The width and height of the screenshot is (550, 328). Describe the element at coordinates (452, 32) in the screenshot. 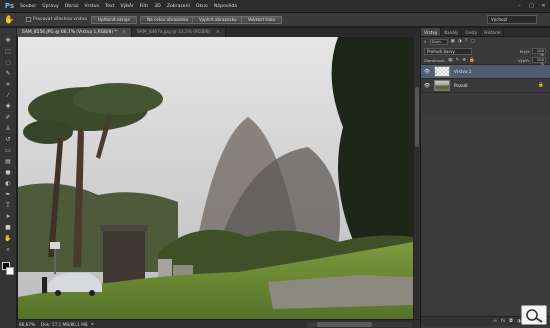

I see `tab-kanaly: Kanály` at that location.